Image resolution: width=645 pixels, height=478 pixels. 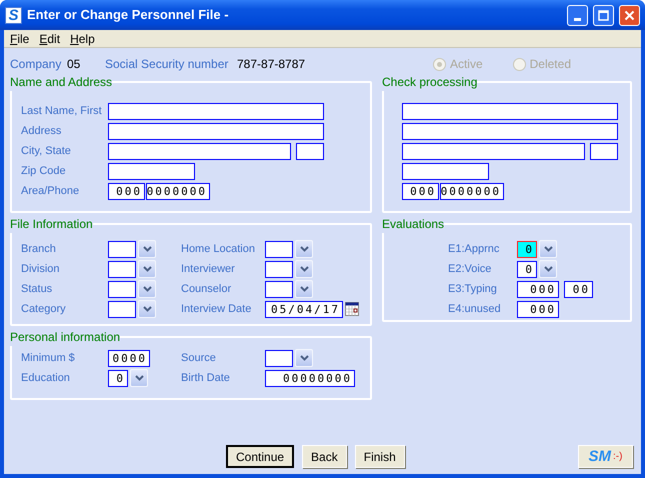 I want to click on smiley-text: :-), so click(x=617, y=457).